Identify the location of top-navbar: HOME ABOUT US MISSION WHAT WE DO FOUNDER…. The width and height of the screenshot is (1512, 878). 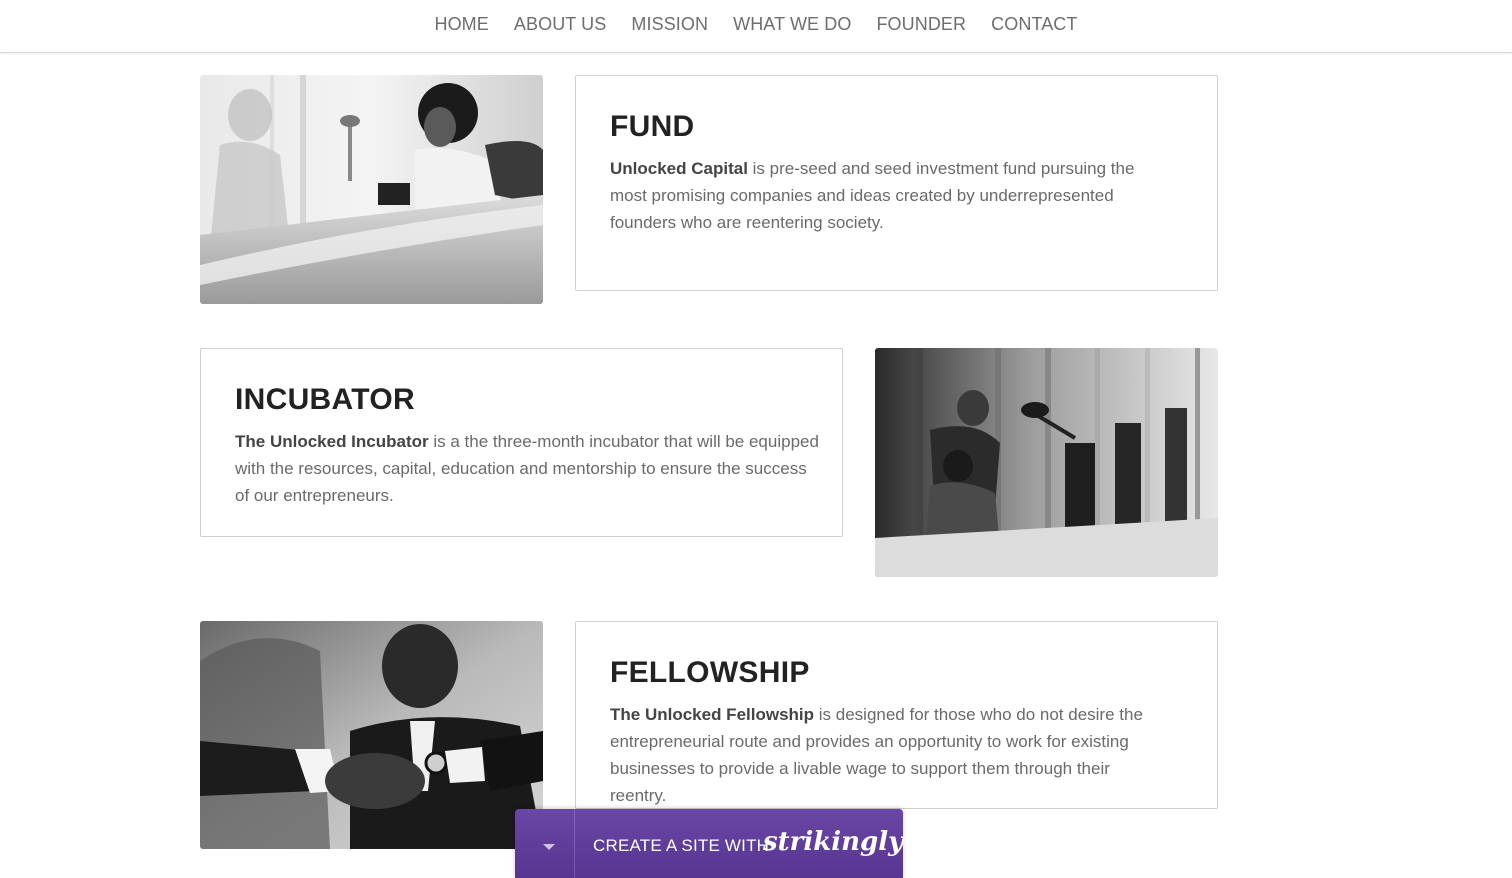
(756, 26).